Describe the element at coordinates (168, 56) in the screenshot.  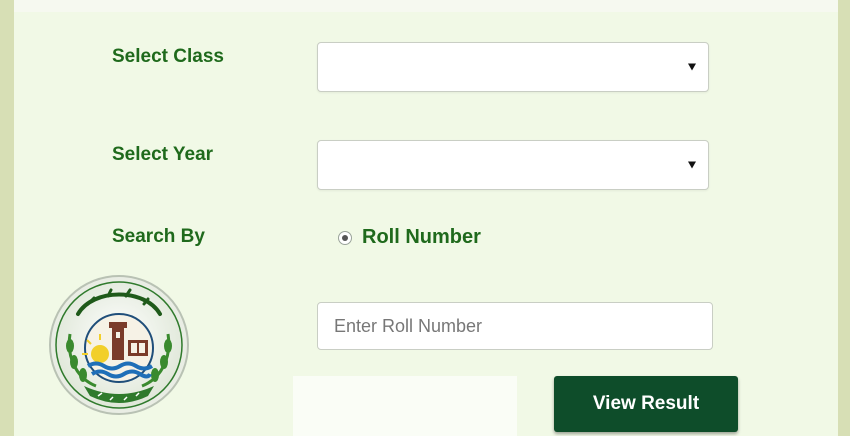
I see `select-class-label: Select Class` at that location.